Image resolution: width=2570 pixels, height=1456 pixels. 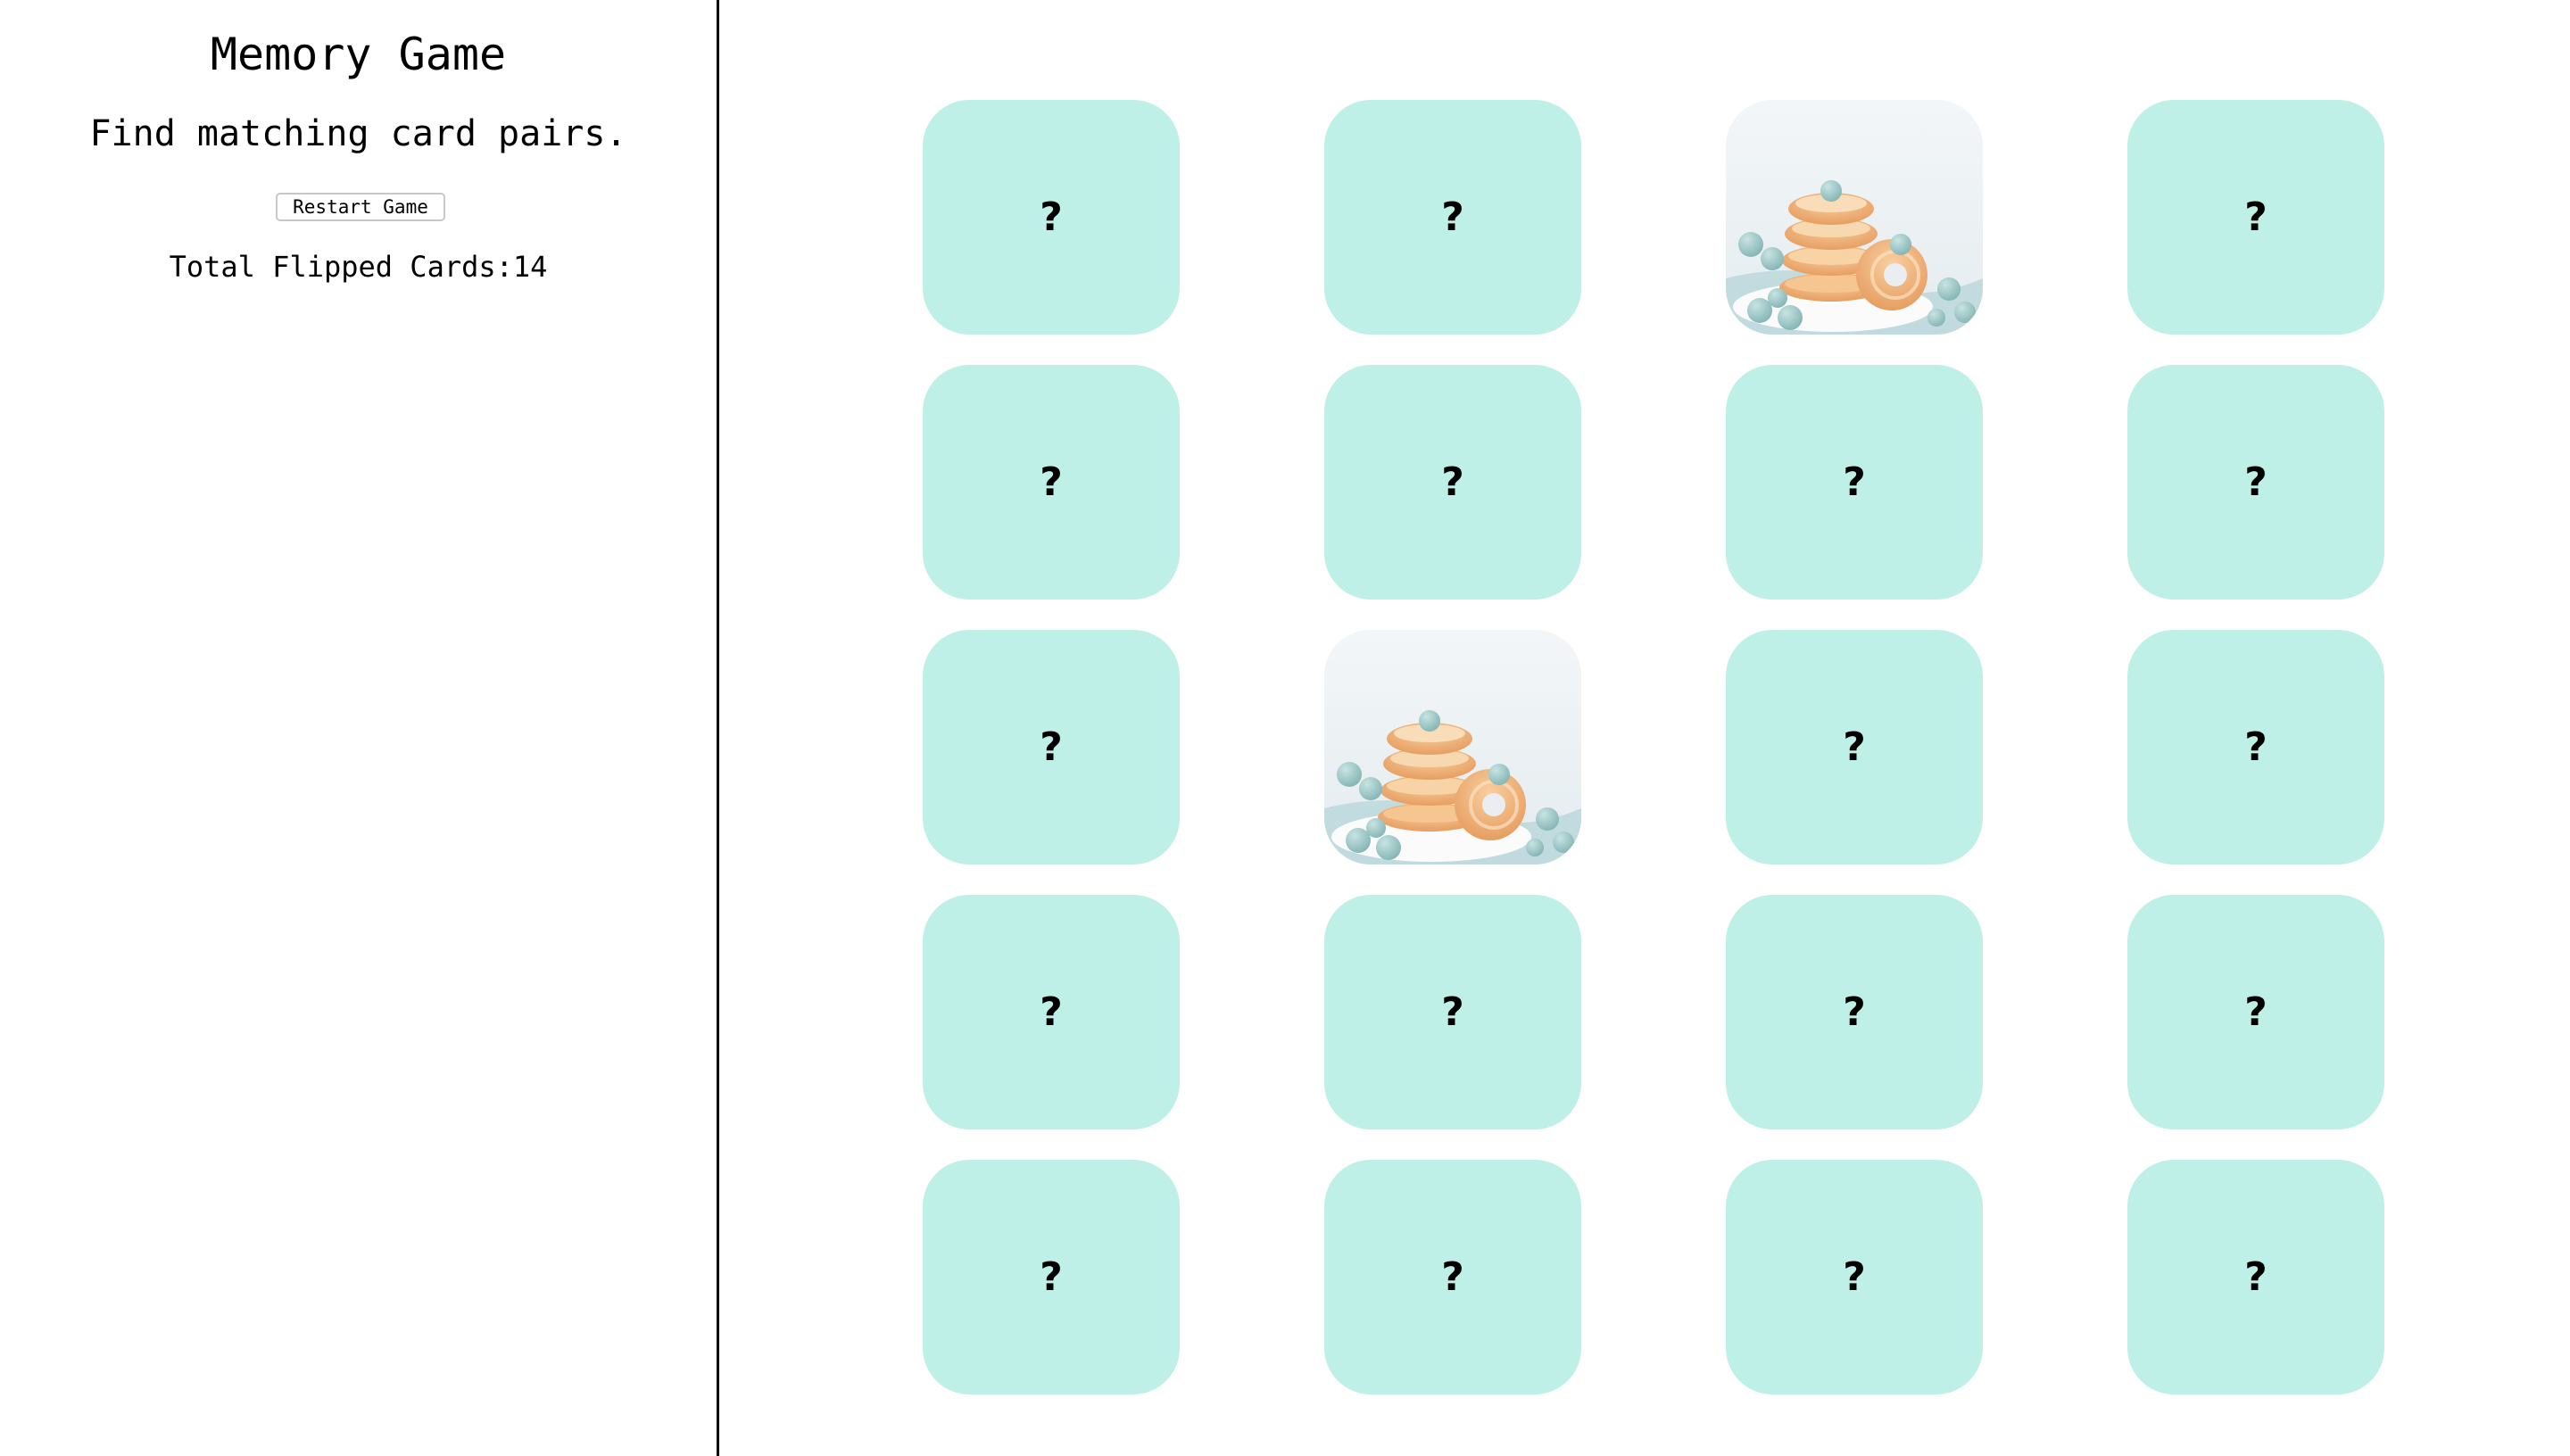 I want to click on flipped-cards-counter: Total Flipped Cards:14, so click(x=358, y=266).